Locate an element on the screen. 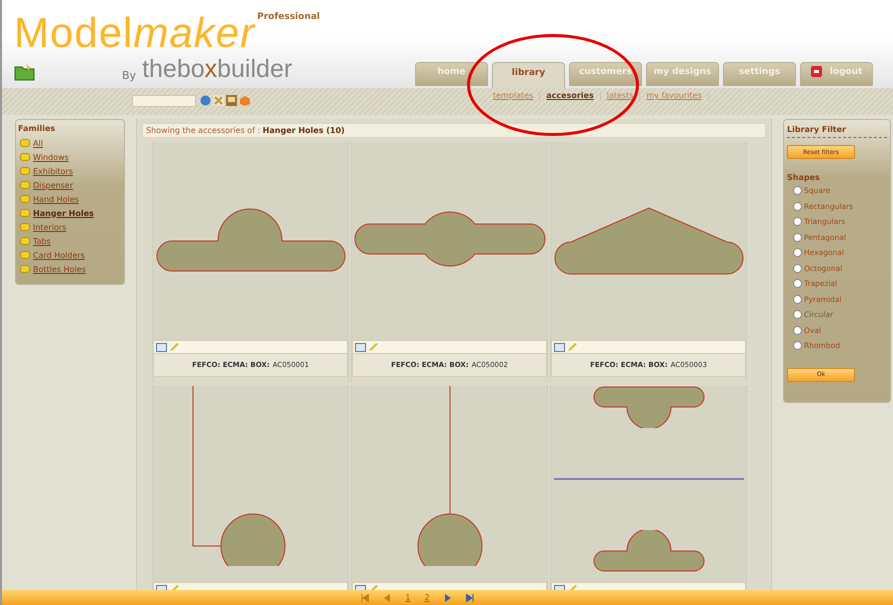  byline: By is located at coordinates (129, 75).